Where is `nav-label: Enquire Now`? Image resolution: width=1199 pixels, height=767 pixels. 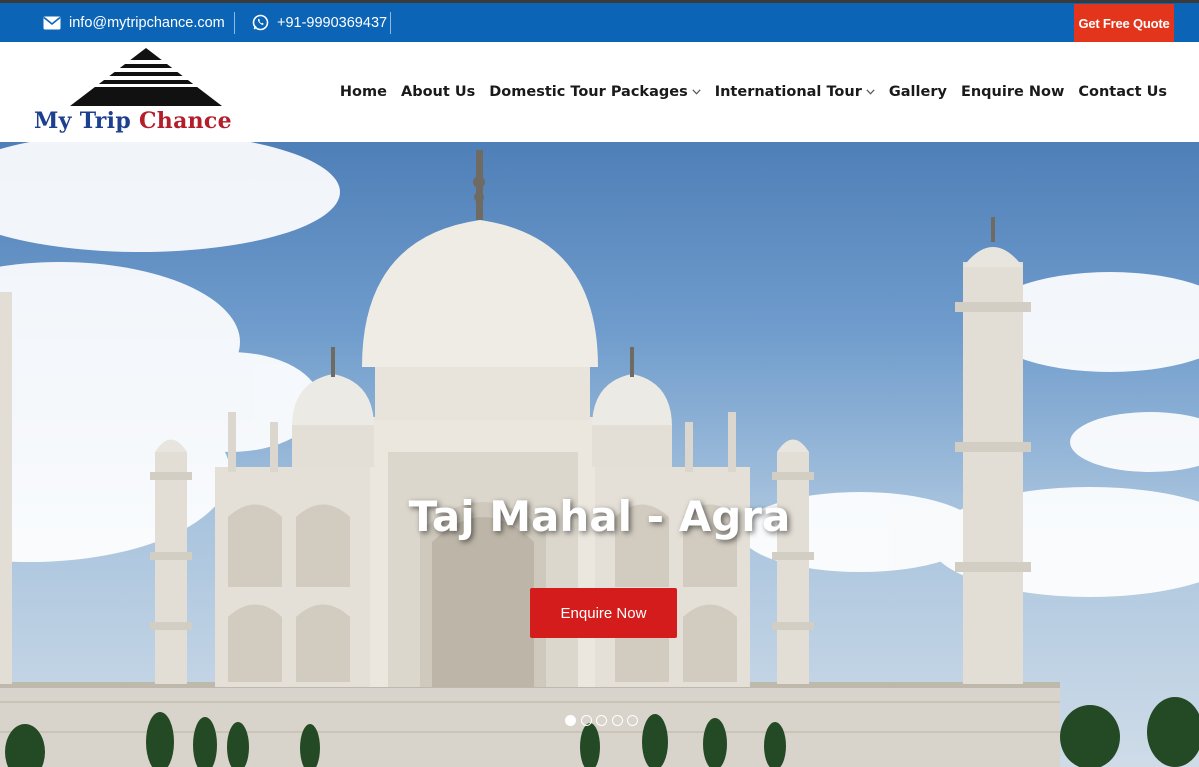
nav-label: Enquire Now is located at coordinates (1012, 92).